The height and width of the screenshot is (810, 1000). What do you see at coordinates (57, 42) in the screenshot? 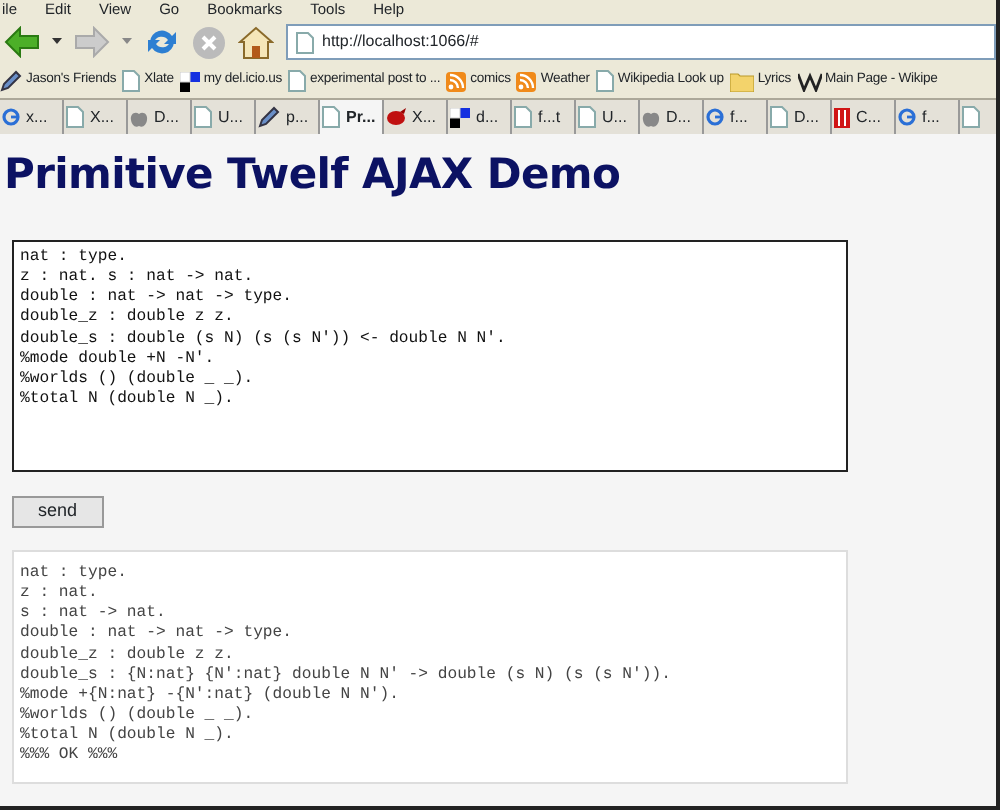
I see `dropdown-icon` at bounding box center [57, 42].